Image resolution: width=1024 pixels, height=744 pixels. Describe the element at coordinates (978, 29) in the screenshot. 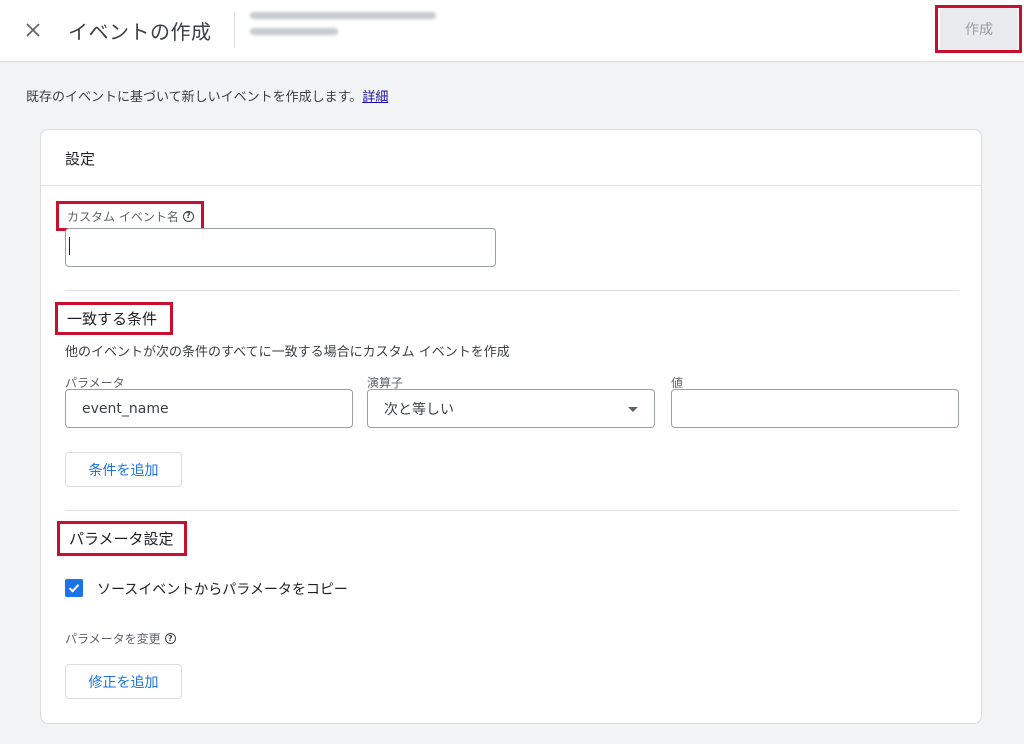

I see `highlight-box-create` at that location.